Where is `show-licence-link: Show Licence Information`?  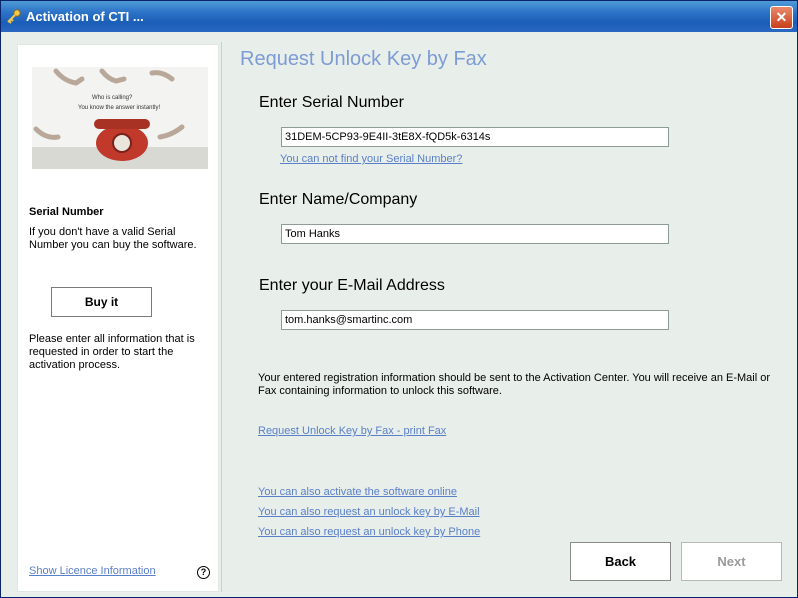
show-licence-link: Show Licence Information is located at coordinates (92, 571).